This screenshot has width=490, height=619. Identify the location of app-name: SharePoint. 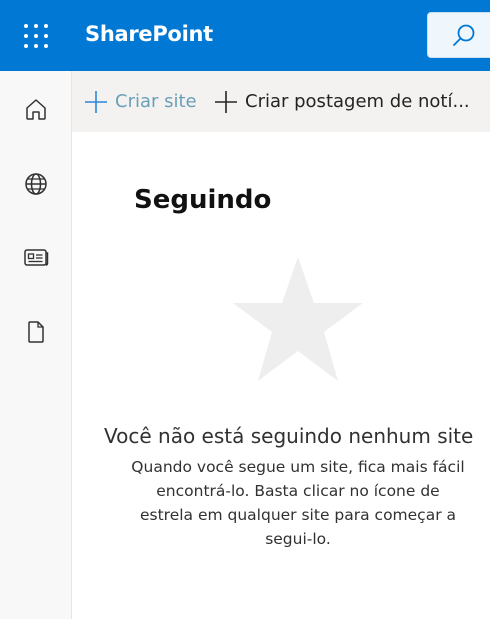
(149, 34).